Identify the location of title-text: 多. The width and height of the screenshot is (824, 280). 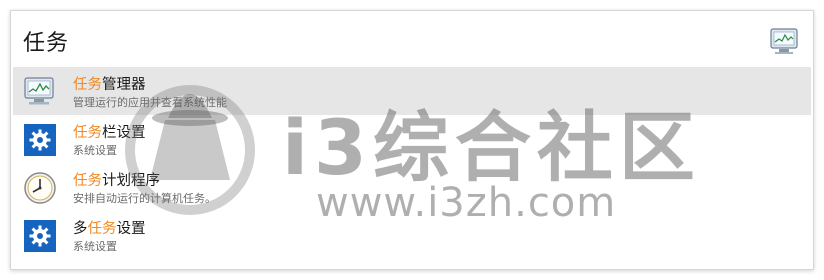
(80, 229).